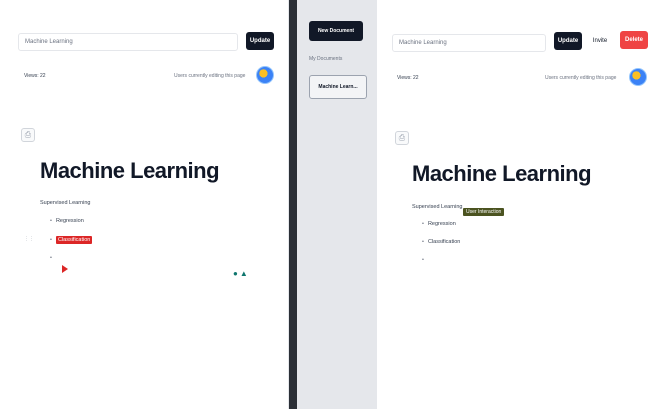 This screenshot has height=409, width=648. I want to click on collab-icons: ● ▲, so click(240, 273).